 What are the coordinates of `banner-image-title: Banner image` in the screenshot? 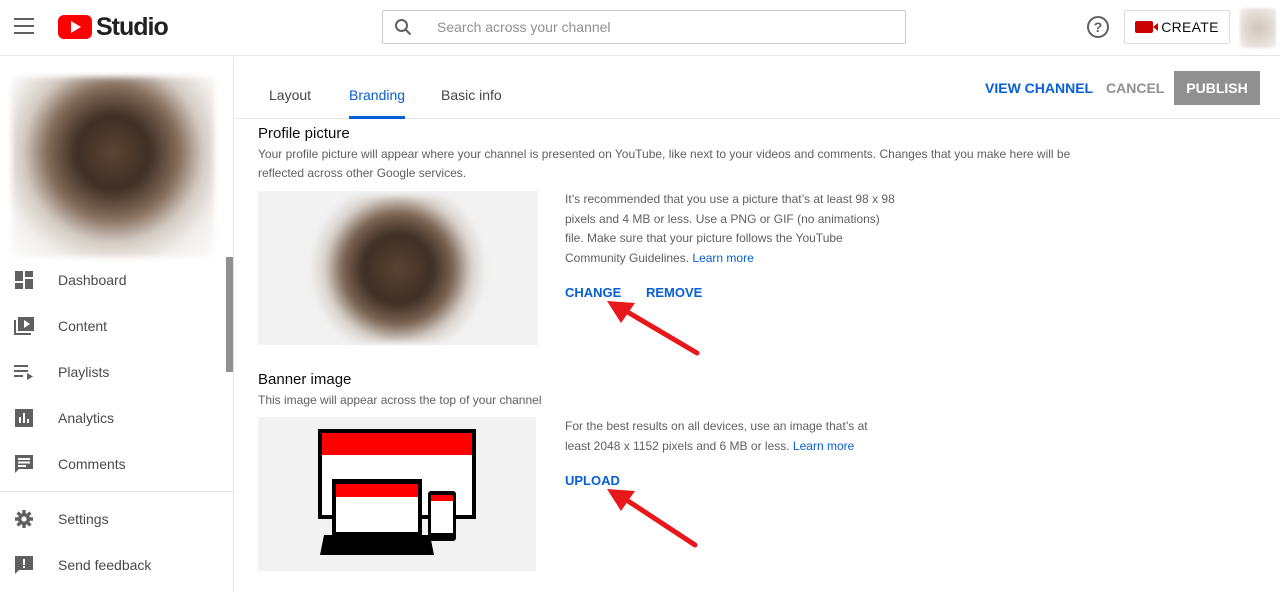 It's located at (305, 379).